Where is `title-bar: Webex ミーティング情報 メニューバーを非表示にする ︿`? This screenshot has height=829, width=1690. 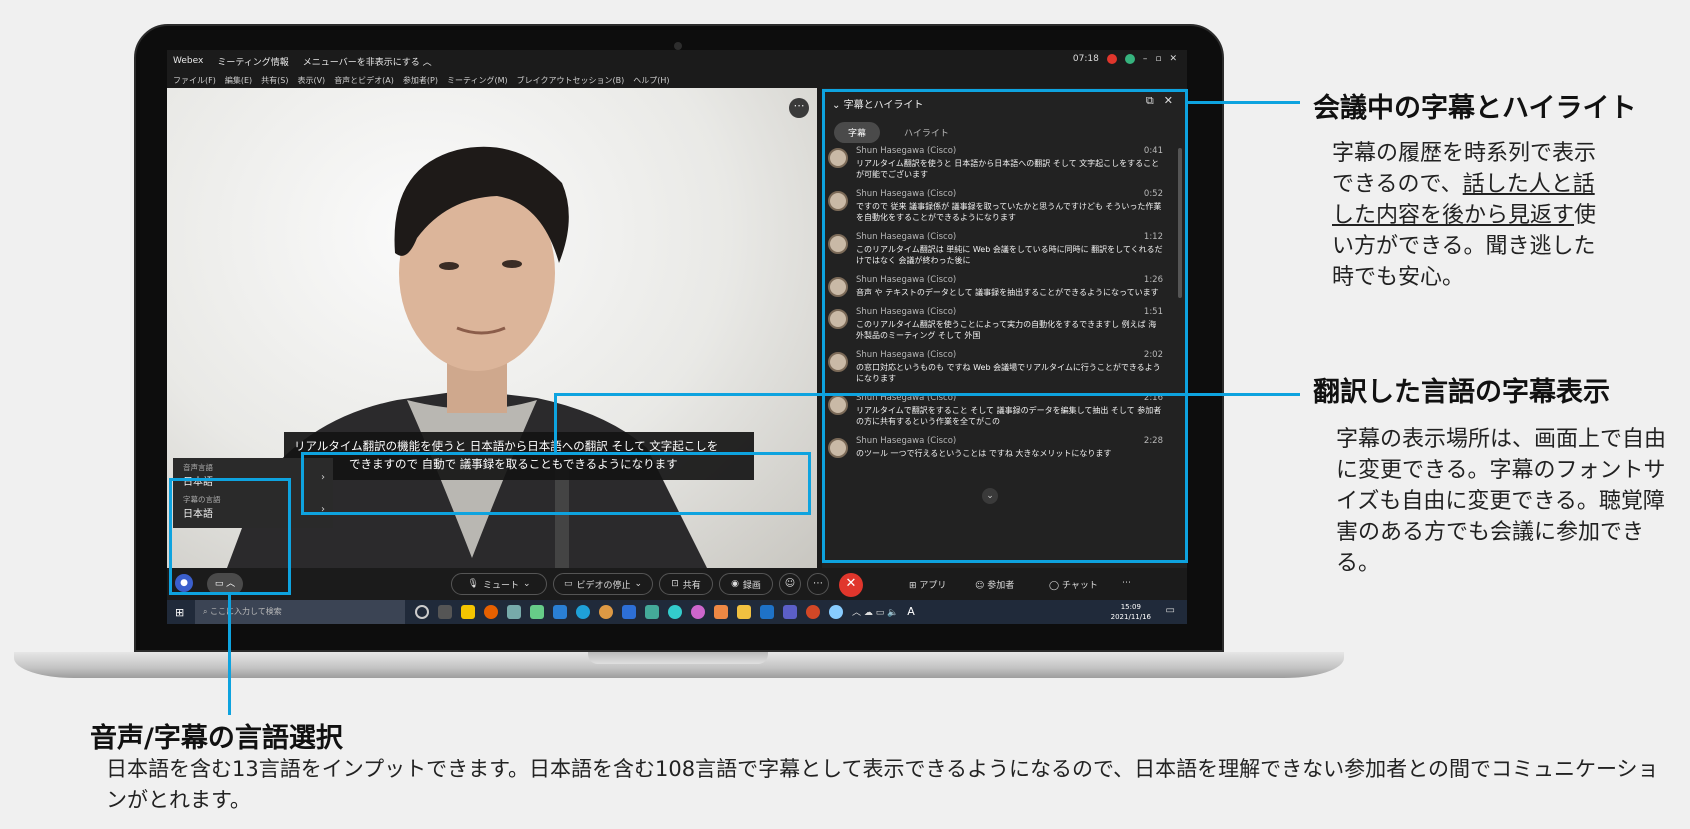 title-bar: Webex ミーティング情報 メニューバーを非表示にする ︿ is located at coordinates (677, 61).